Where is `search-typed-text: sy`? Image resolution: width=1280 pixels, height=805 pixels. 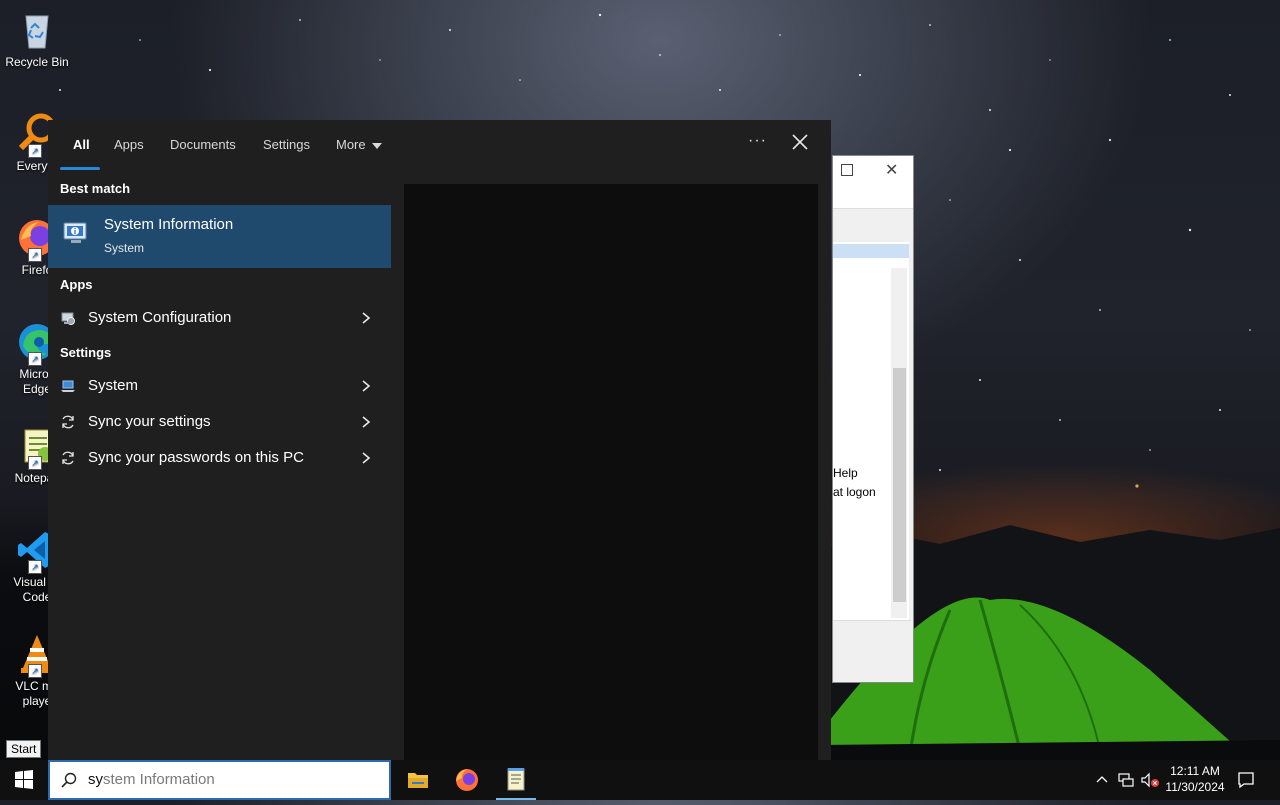
search-typed-text: sy is located at coordinates (95, 779).